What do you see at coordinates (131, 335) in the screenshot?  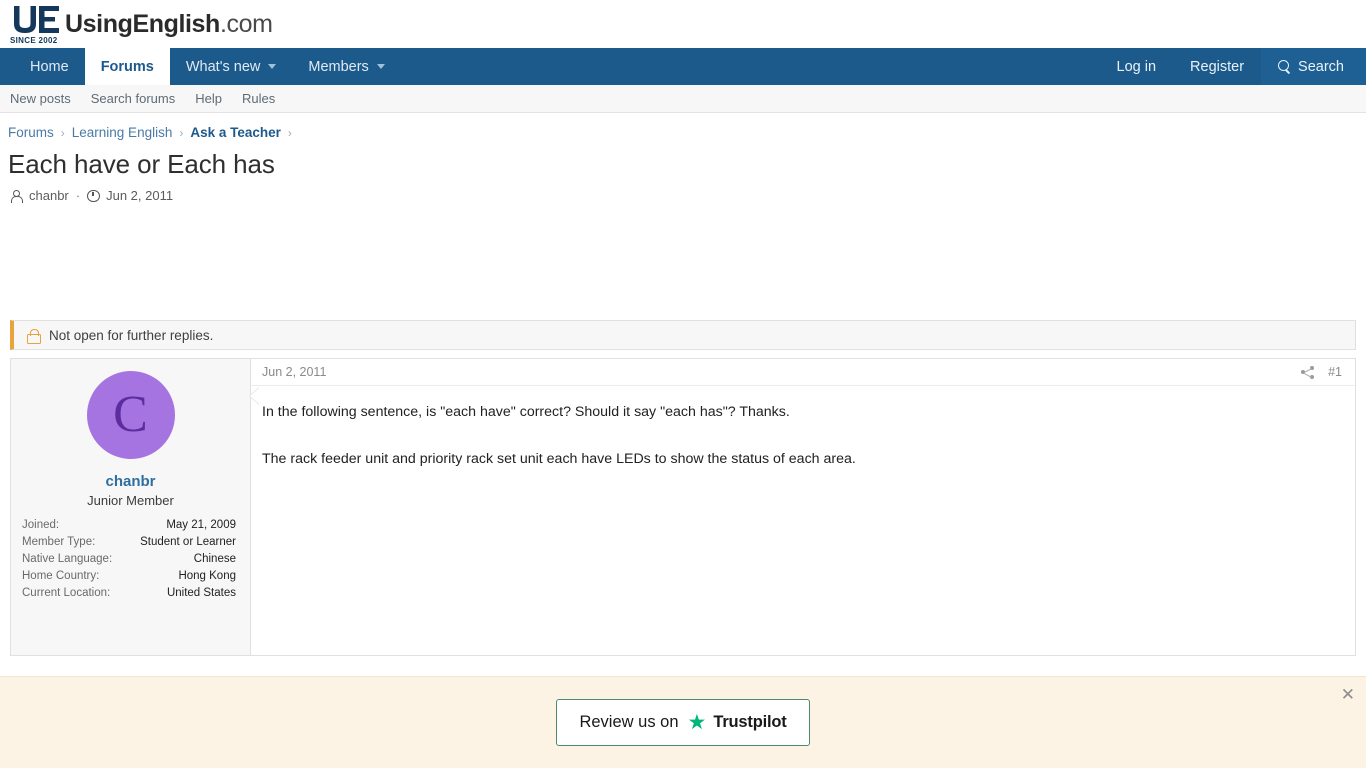 I see `thread-locked-notice-text: Not open for further replies.` at bounding box center [131, 335].